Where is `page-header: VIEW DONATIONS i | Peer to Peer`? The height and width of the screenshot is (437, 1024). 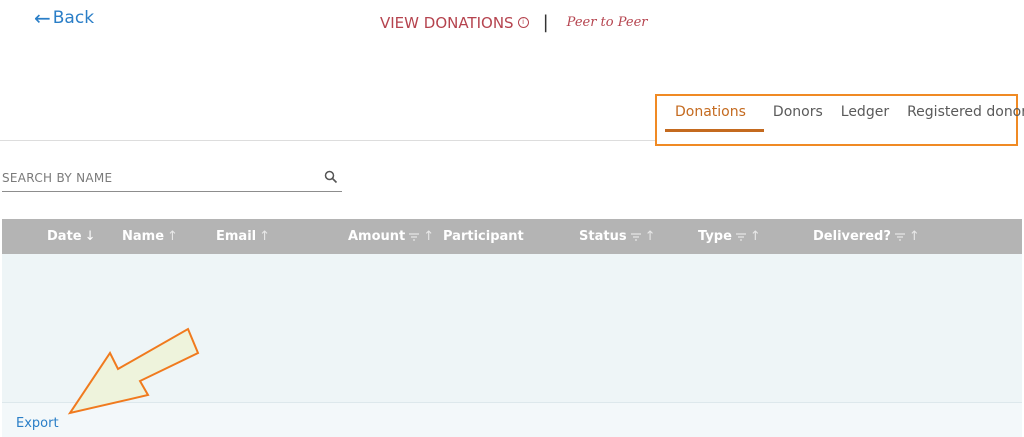
page-header: VIEW DONATIONS i | Peer to Peer is located at coordinates (514, 22).